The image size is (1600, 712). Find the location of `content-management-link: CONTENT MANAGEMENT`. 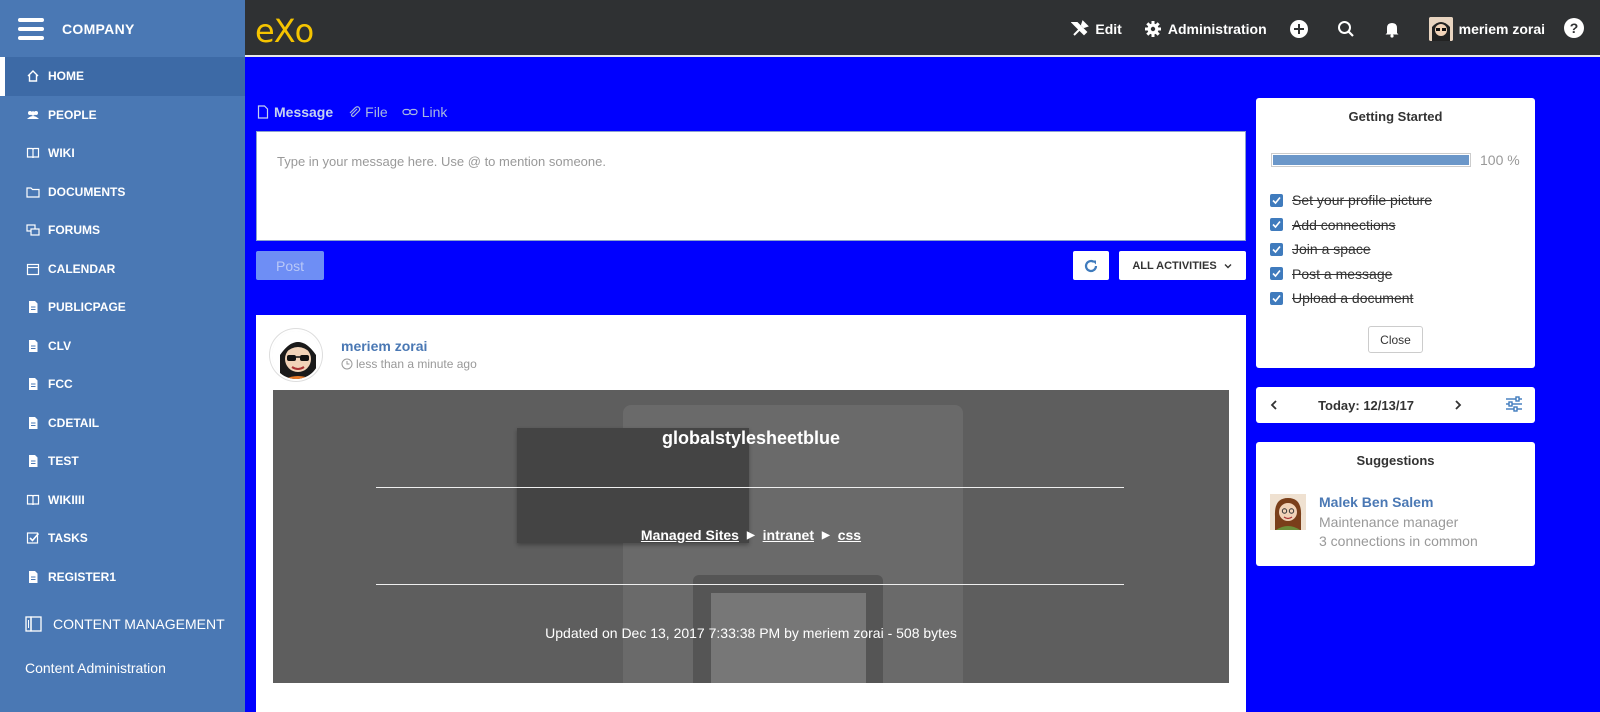

content-management-link: CONTENT MANAGEMENT is located at coordinates (125, 624).